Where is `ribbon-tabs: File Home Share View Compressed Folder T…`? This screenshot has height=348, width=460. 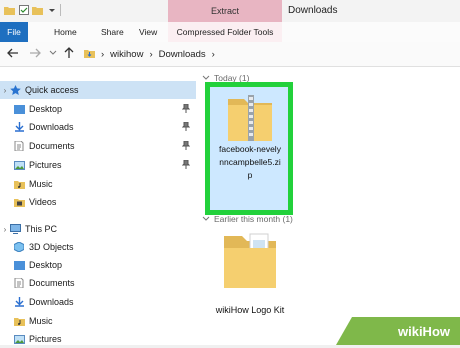
ribbon-tabs: File Home Share View Compressed Folder T… is located at coordinates (230, 32).